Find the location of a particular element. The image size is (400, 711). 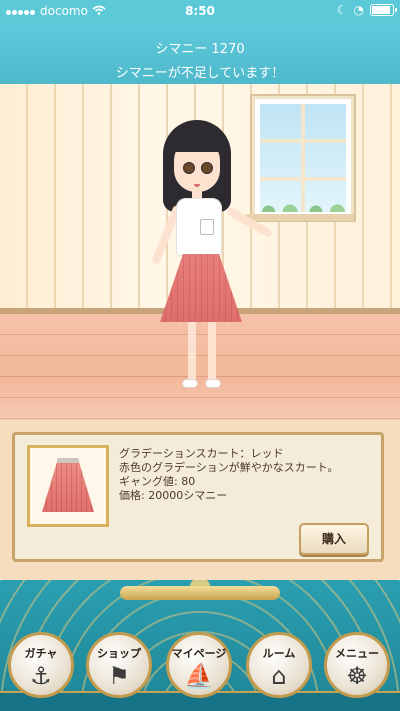

item-gyang-value: ギャング値: 80 is located at coordinates (157, 481).